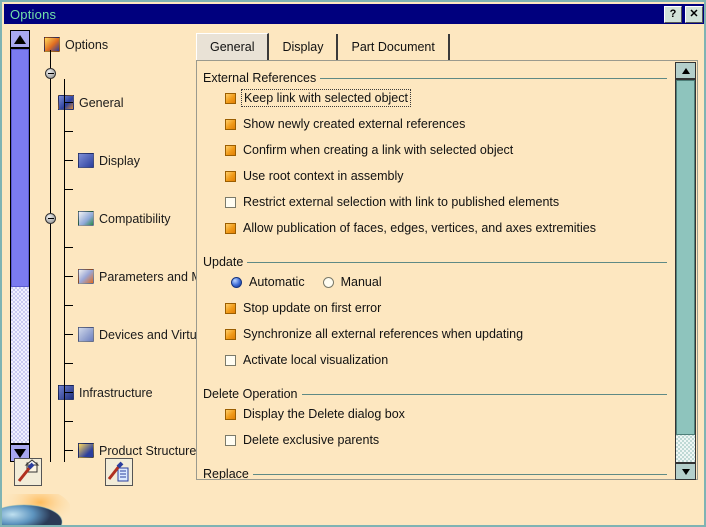  Describe the element at coordinates (86, 450) in the screenshot. I see `product-structure-icon` at that location.